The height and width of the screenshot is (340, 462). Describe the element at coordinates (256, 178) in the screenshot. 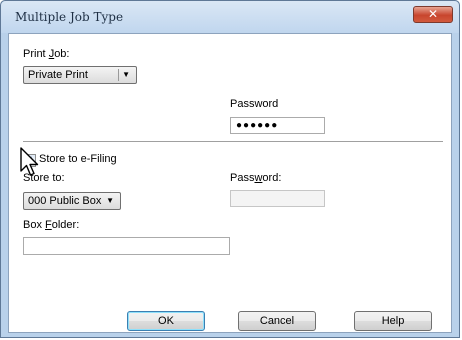

I see `efiling-password-label: Password:` at that location.